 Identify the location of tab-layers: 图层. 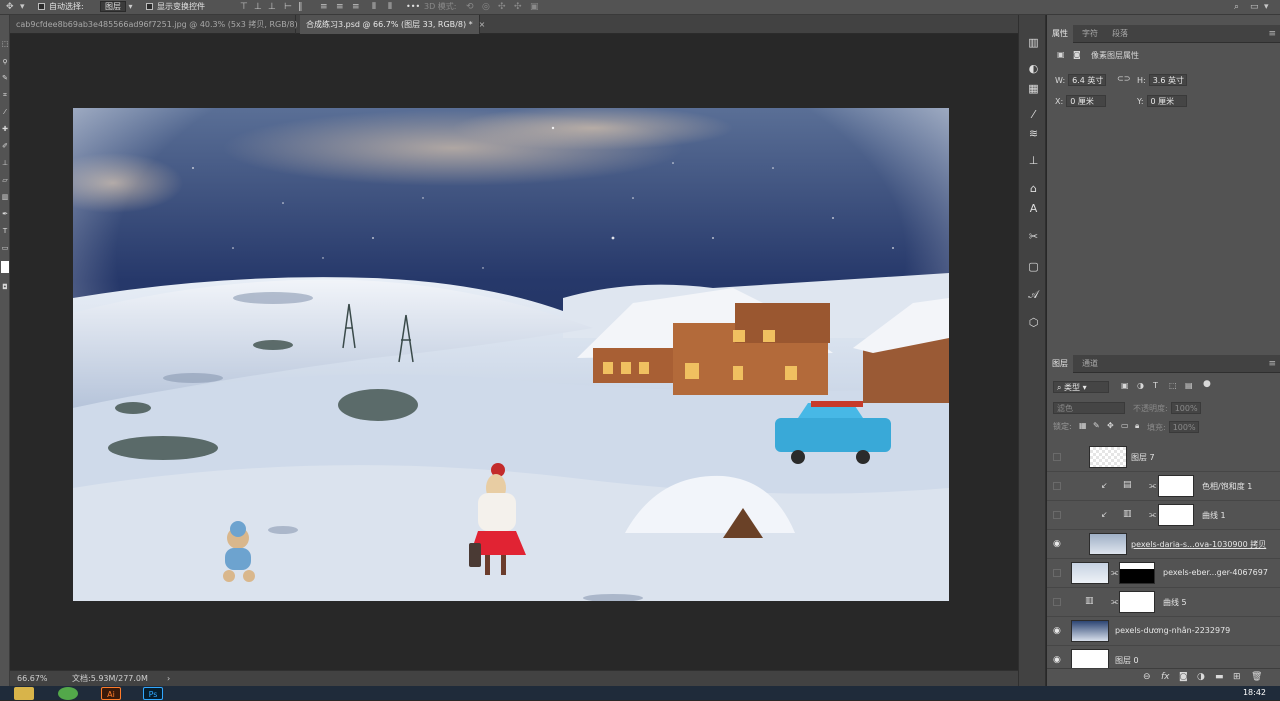
(1060, 364).